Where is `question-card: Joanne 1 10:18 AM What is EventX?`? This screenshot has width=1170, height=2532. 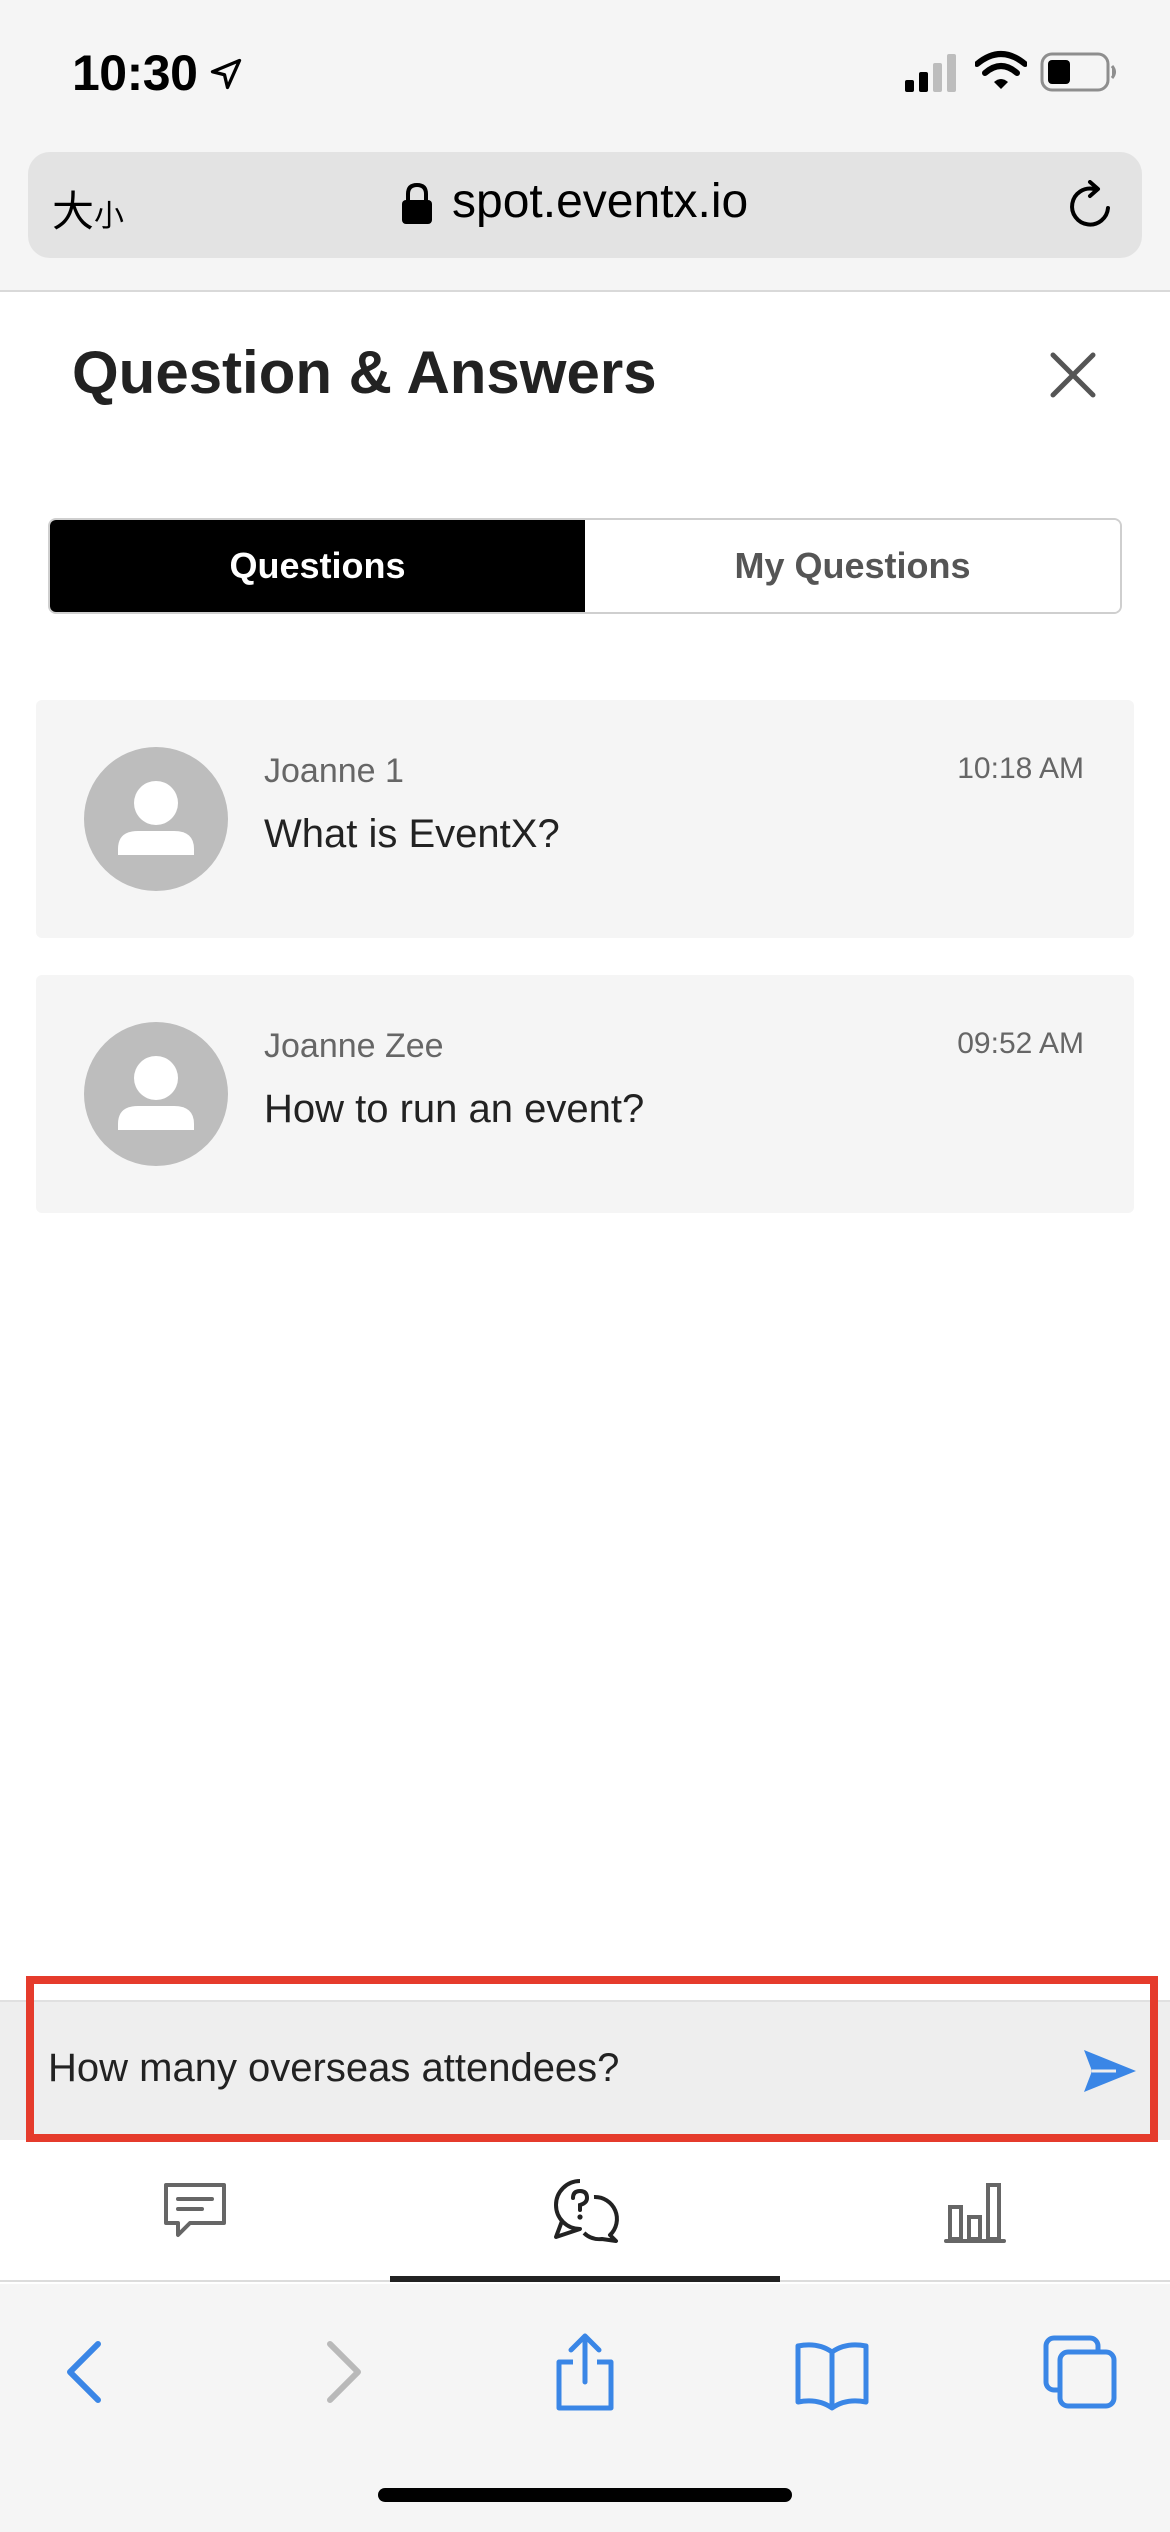 question-card: Joanne 1 10:18 AM What is EventX? is located at coordinates (585, 819).